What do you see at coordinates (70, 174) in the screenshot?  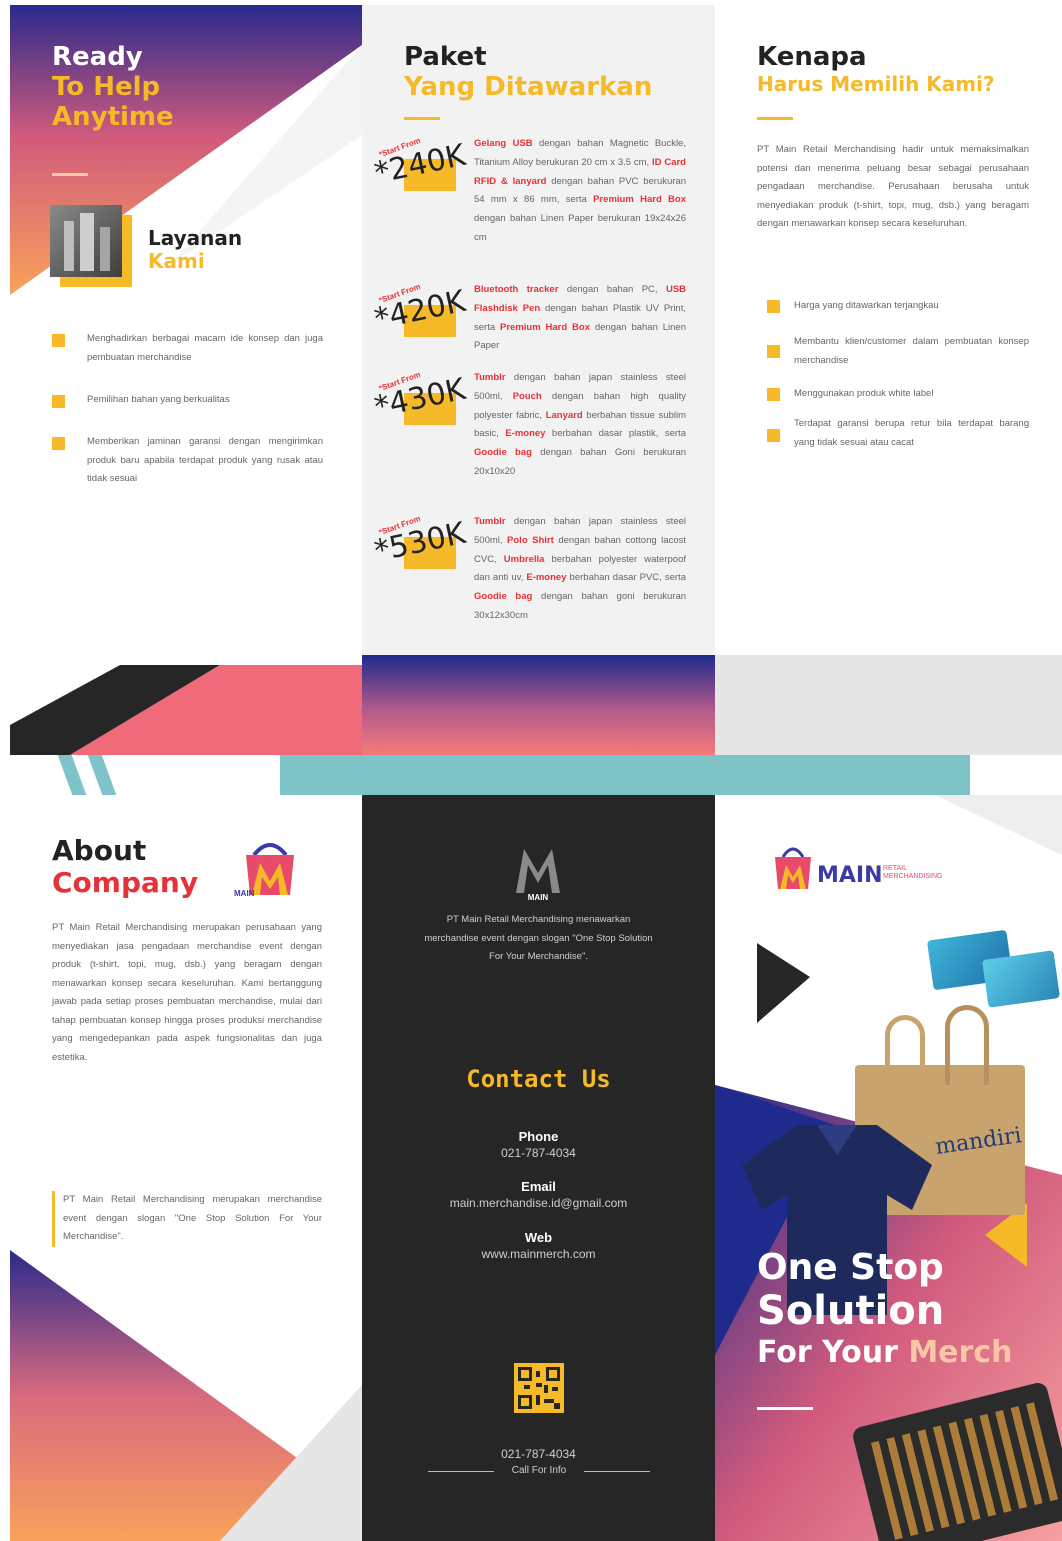 I see `hero-divider` at bounding box center [70, 174].